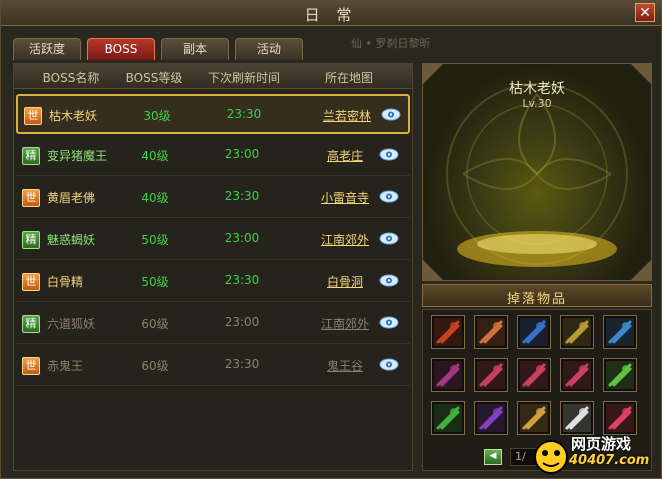 Image resolution: width=662 pixels, height=479 pixels. Describe the element at coordinates (601, 444) in the screenshot. I see `watermark-line1: 网页游戏` at that location.